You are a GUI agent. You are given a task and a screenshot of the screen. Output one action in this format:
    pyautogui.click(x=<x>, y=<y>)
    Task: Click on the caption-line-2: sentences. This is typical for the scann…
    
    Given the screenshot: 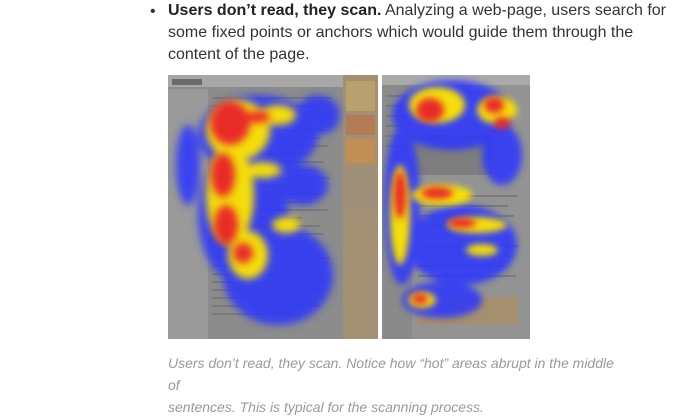 What is the action you would take?
    pyautogui.click(x=326, y=407)
    